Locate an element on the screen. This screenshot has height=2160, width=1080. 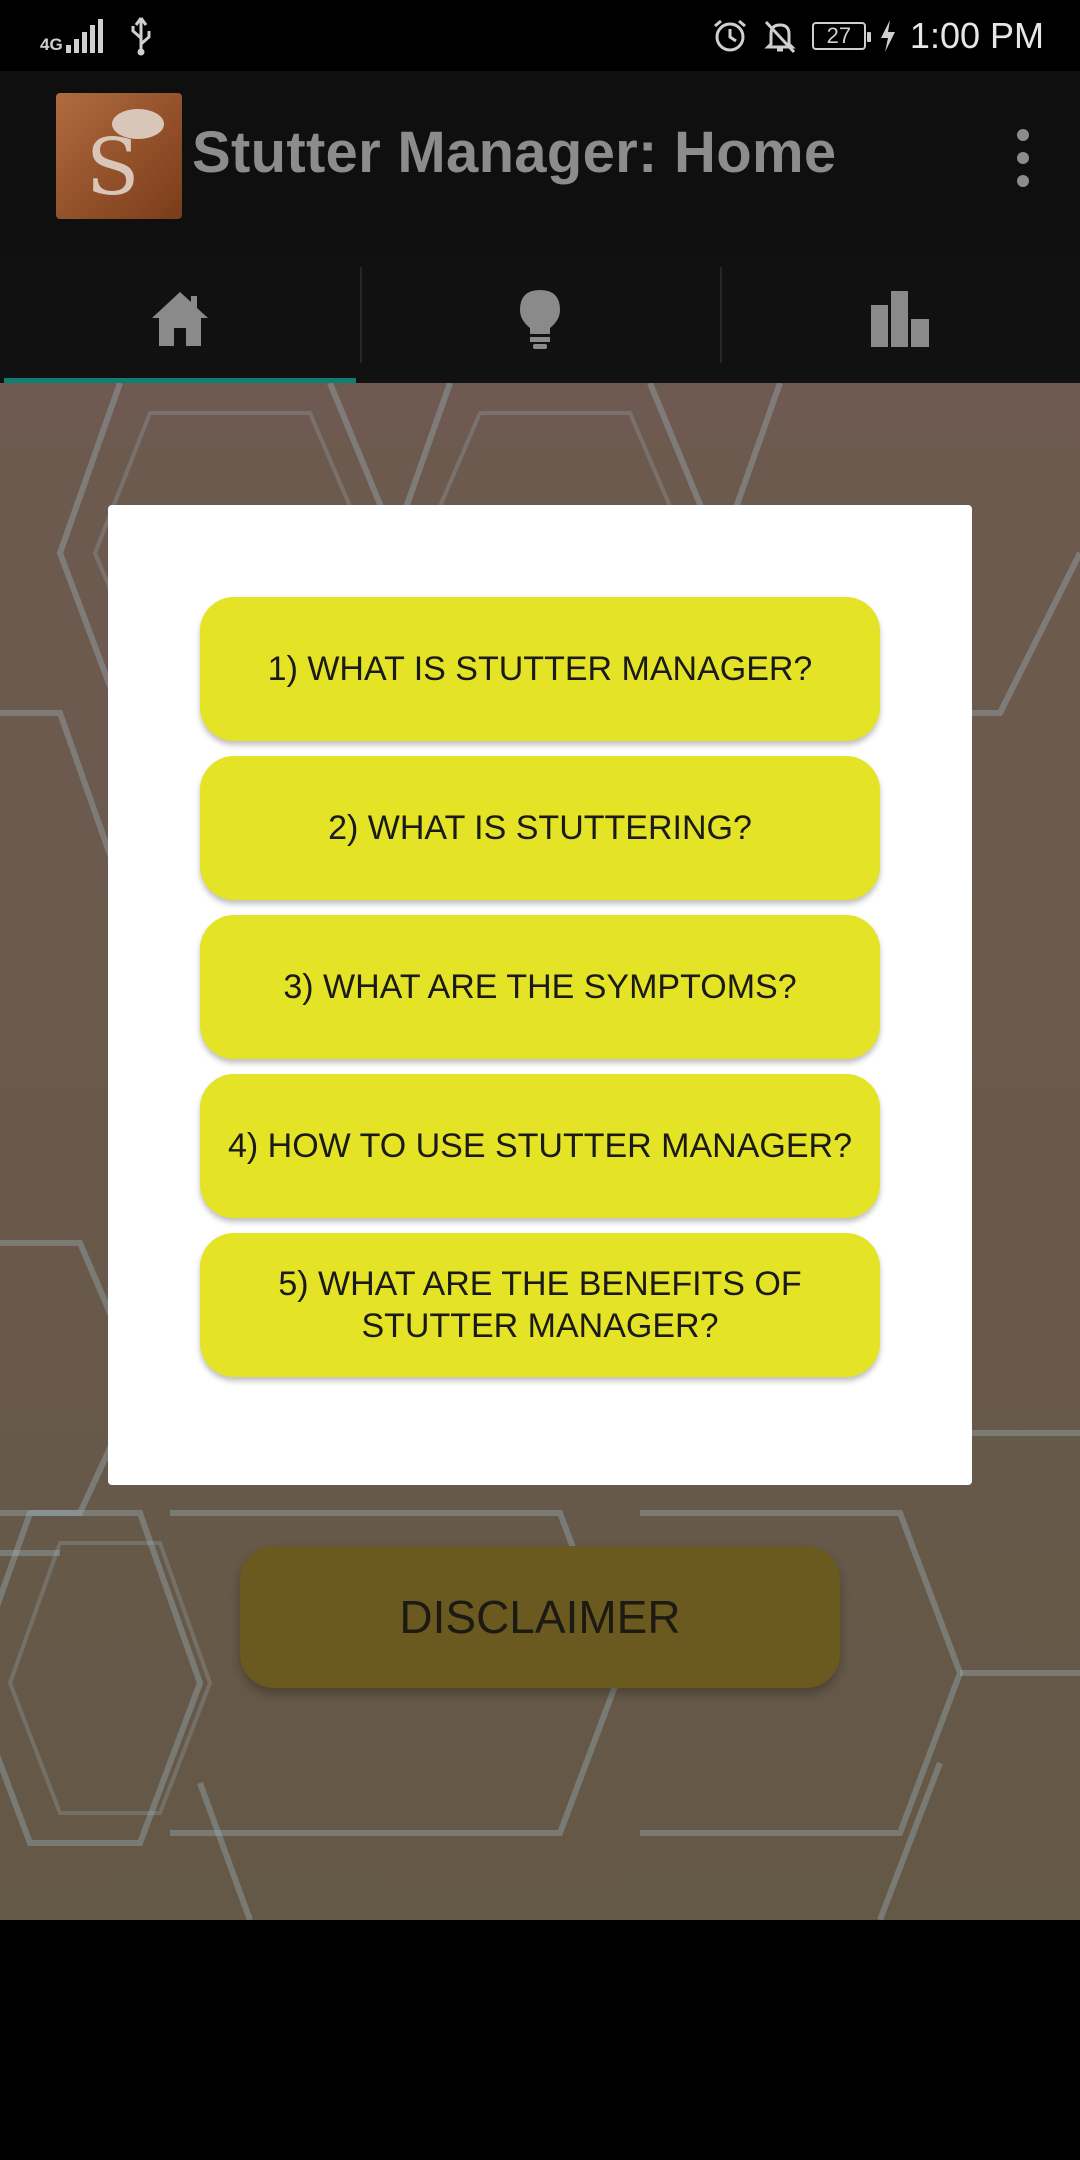
faq-button-symptoms: 3) WHAT ARE THE SYMPTOMS? is located at coordinates (540, 987).